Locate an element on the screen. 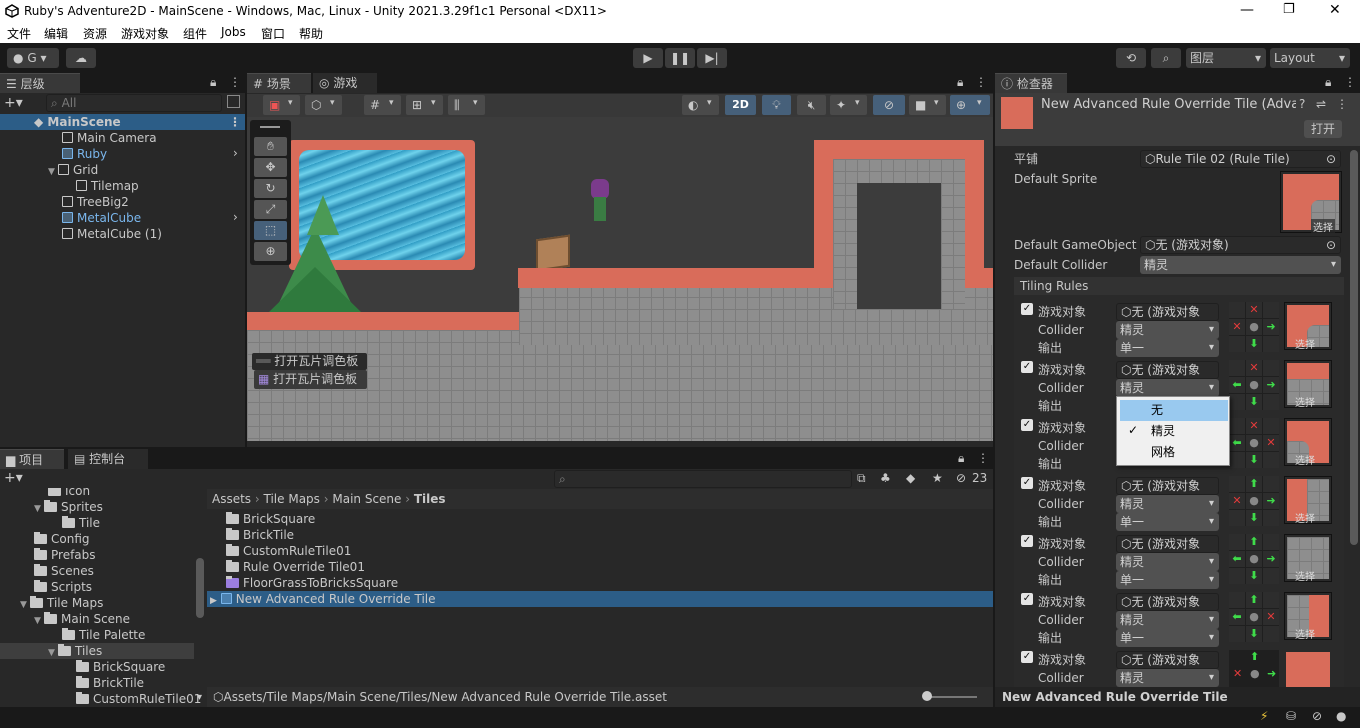  tree-item: Prefabs is located at coordinates (65, 555).